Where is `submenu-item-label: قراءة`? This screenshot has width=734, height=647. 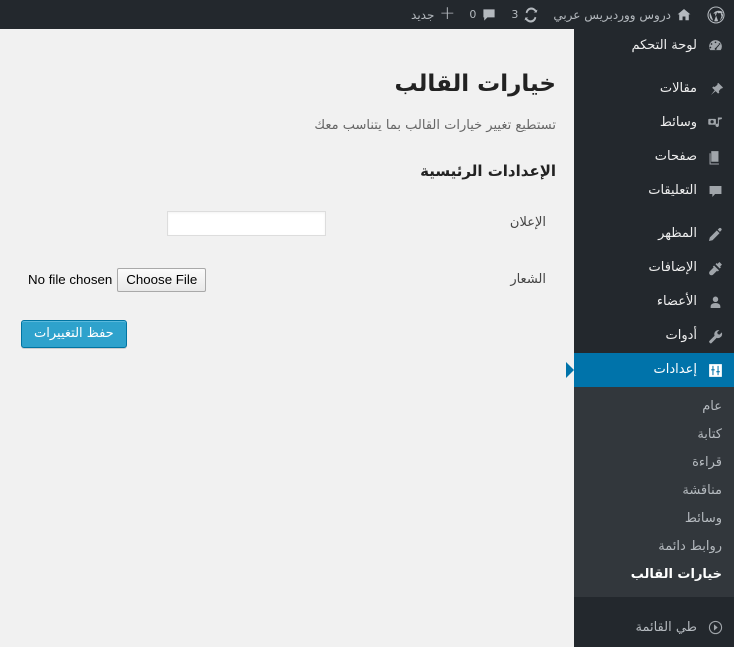
submenu-item-label: قراءة is located at coordinates (707, 462).